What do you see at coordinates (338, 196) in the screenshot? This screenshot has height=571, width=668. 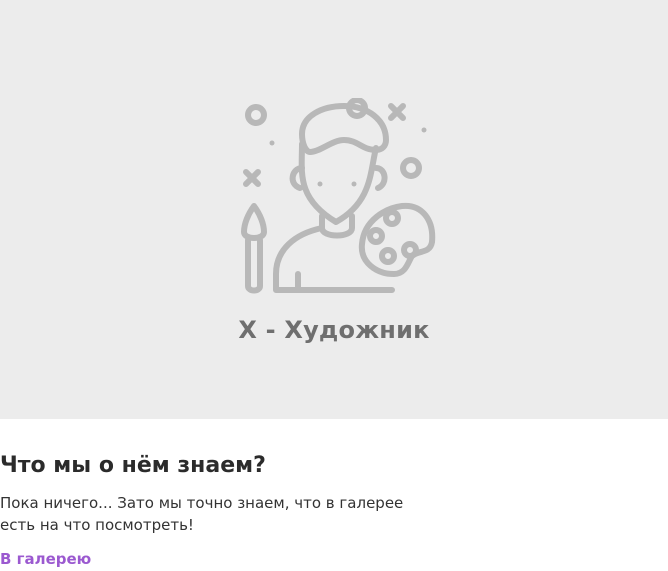 I see `artist-with-palette-icon` at bounding box center [338, 196].